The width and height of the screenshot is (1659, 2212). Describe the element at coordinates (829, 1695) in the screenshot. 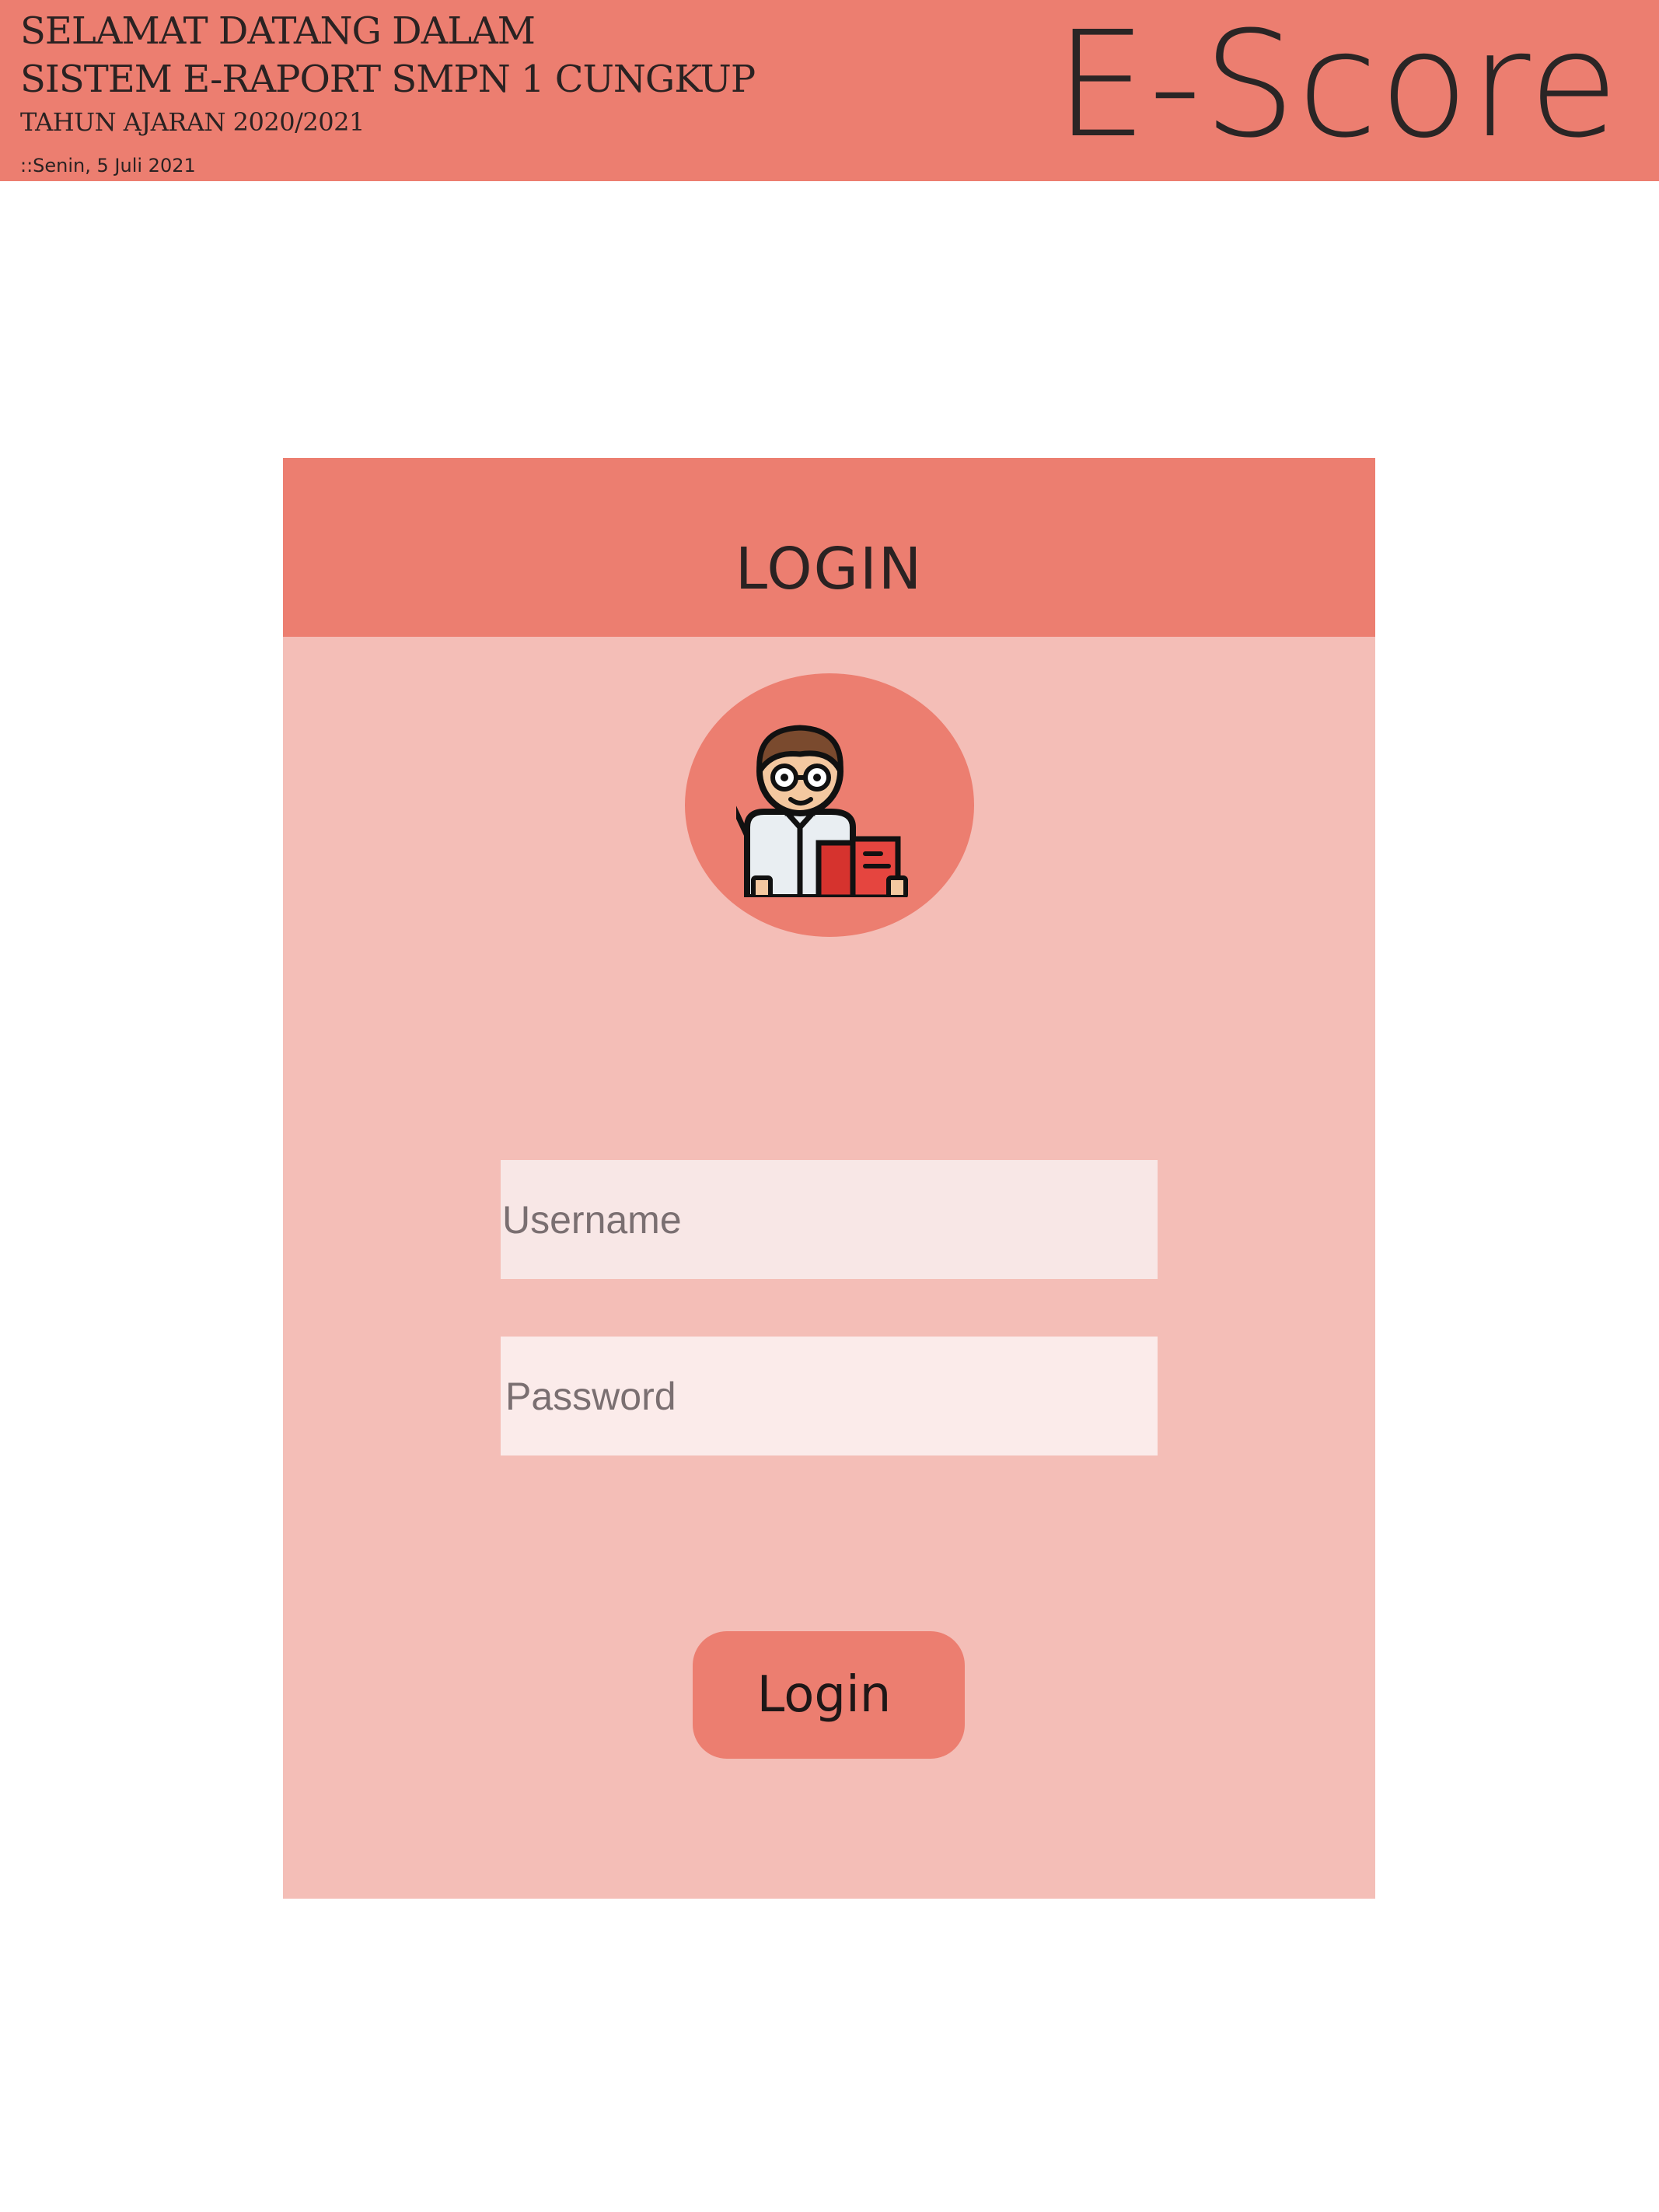

I see `login-button: Login` at that location.